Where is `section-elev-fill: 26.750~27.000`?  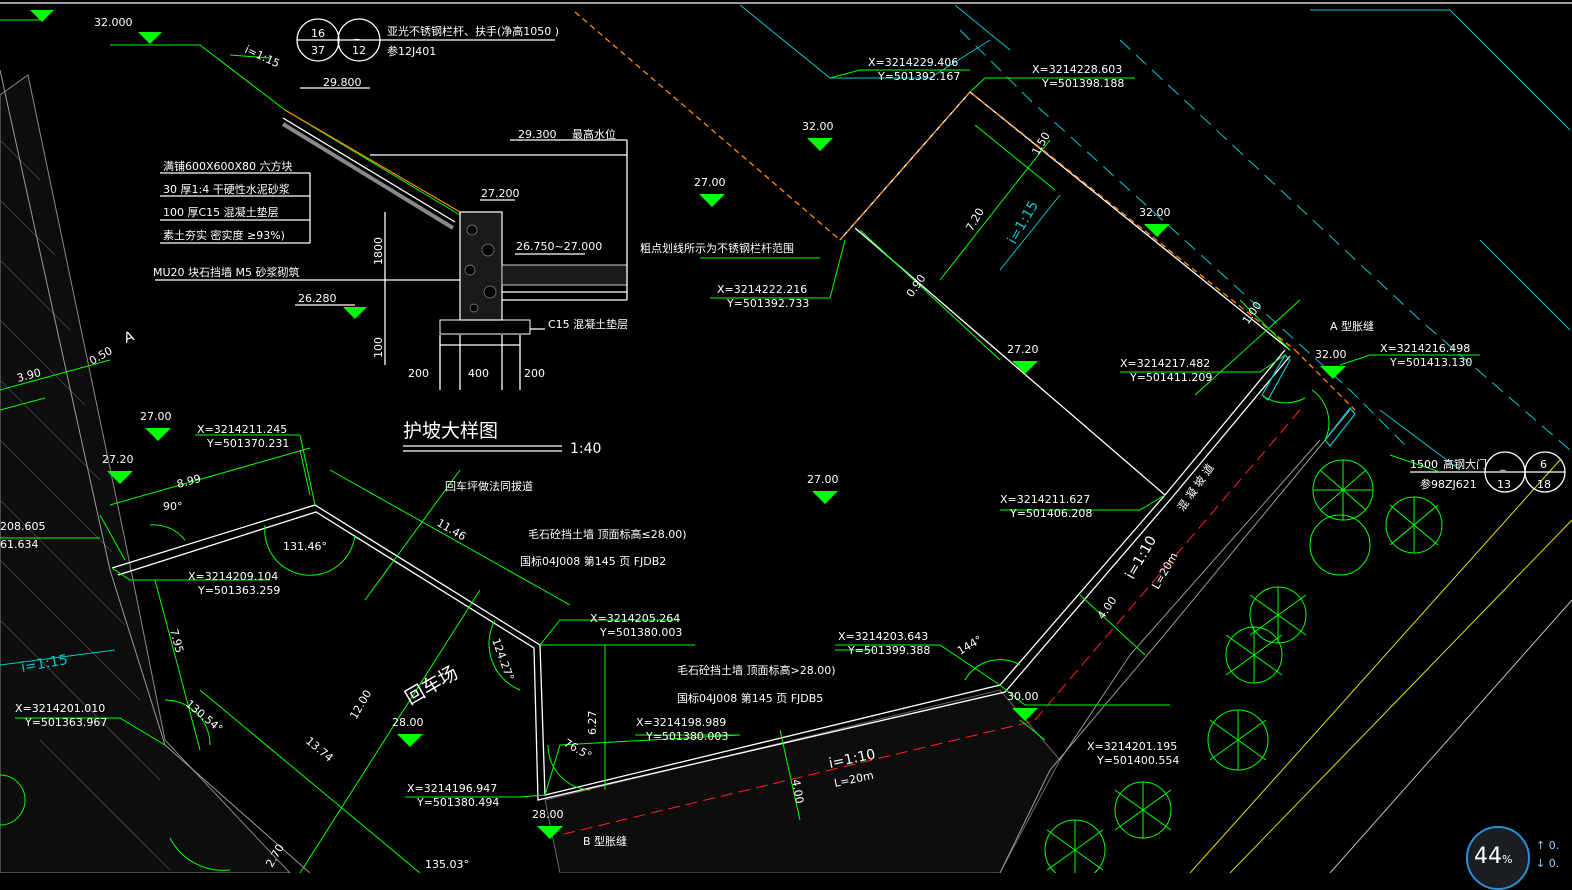
section-elev-fill: 26.750~27.000 is located at coordinates (559, 246).